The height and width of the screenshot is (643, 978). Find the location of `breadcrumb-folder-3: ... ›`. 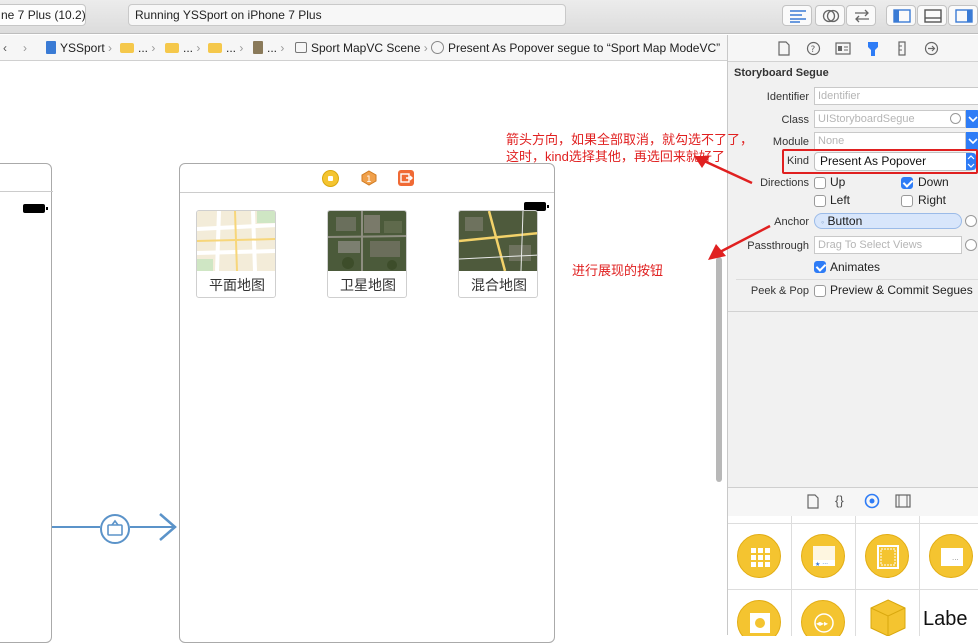

breadcrumb-folder-3: ... › is located at coordinates (225, 47).